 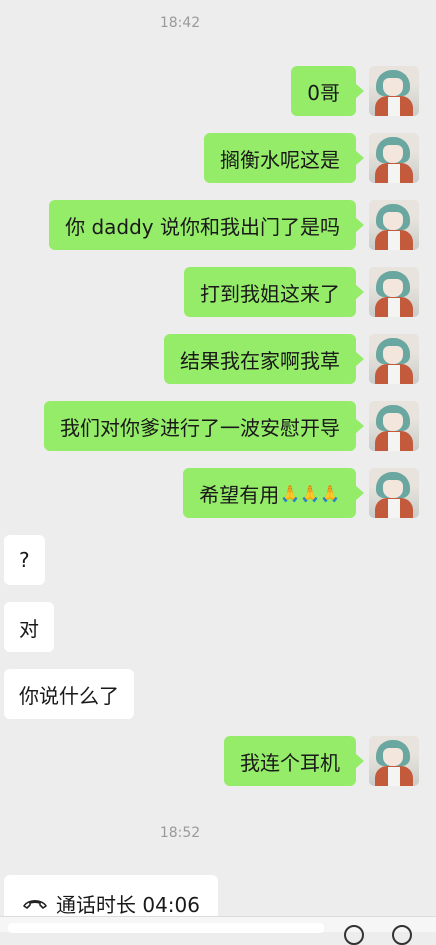 I want to click on message-text: 搁衡水呢这是, so click(x=280, y=159).